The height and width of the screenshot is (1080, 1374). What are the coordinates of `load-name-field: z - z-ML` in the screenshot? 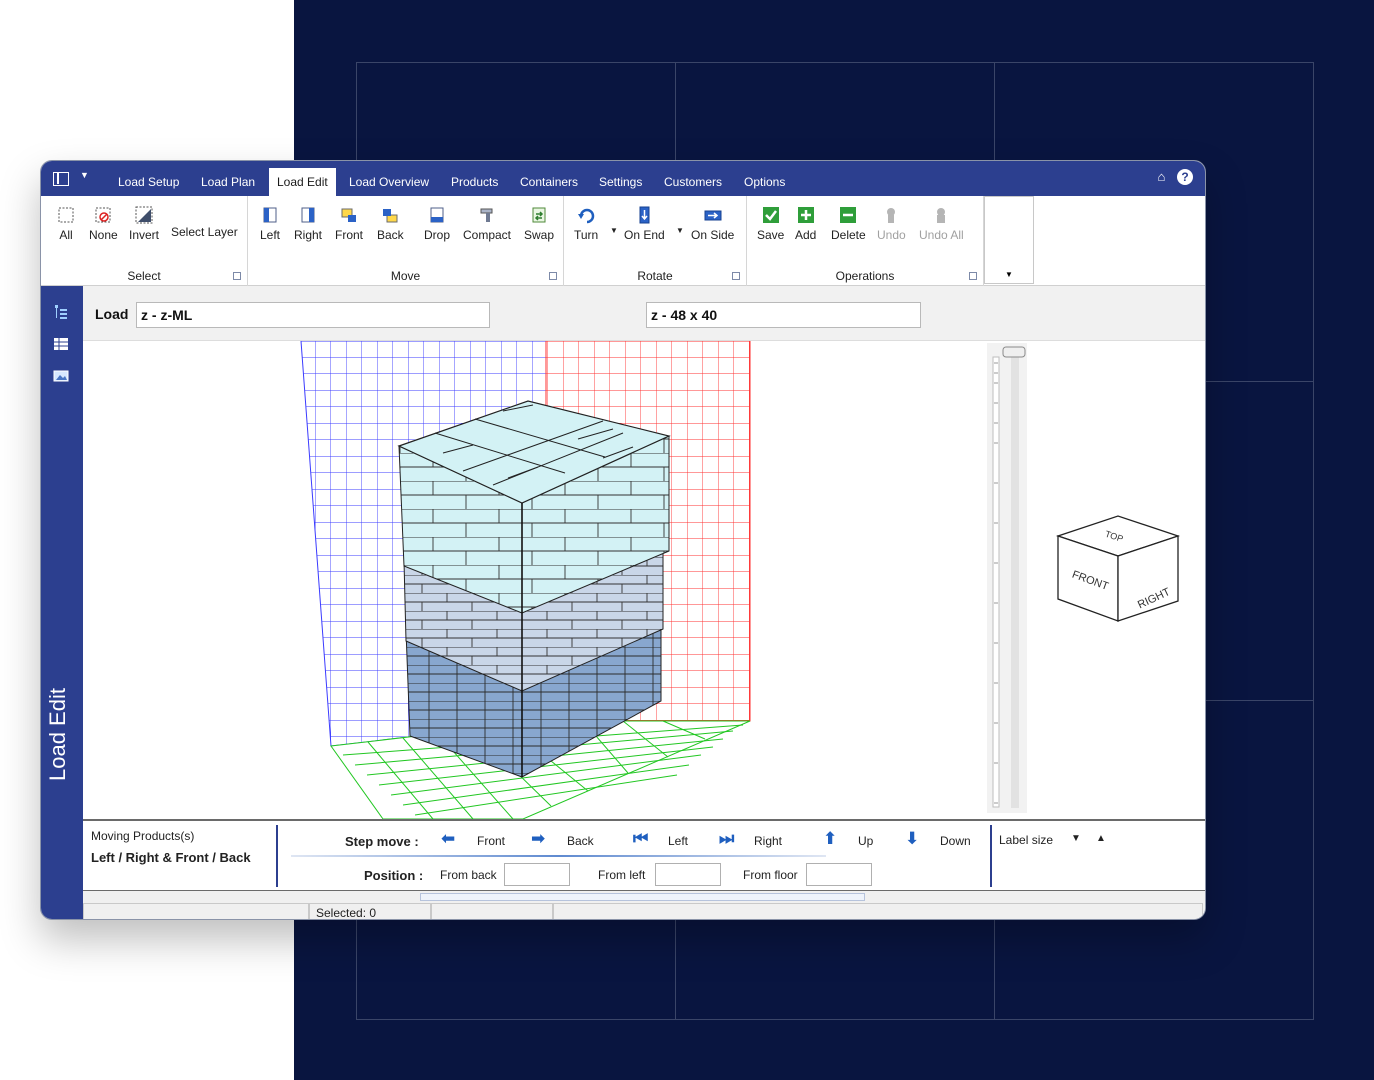 It's located at (313, 315).